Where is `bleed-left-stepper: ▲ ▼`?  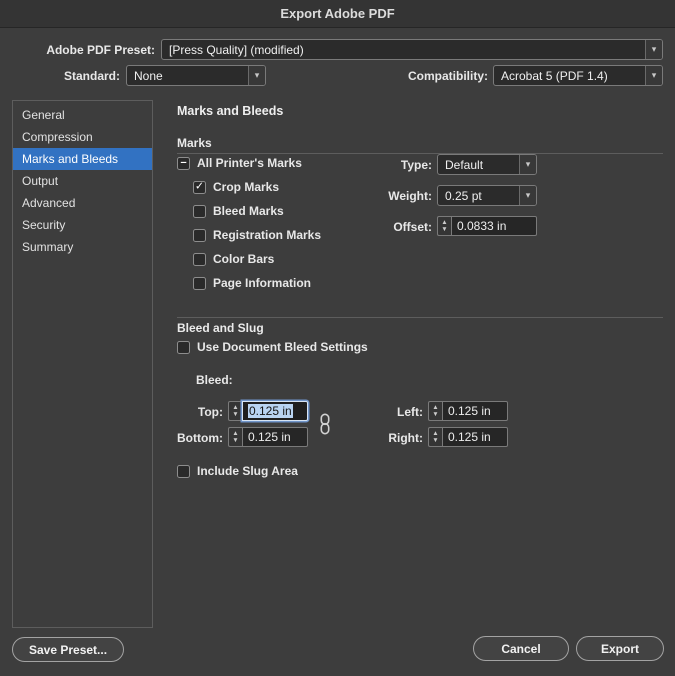 bleed-left-stepper: ▲ ▼ is located at coordinates (435, 411).